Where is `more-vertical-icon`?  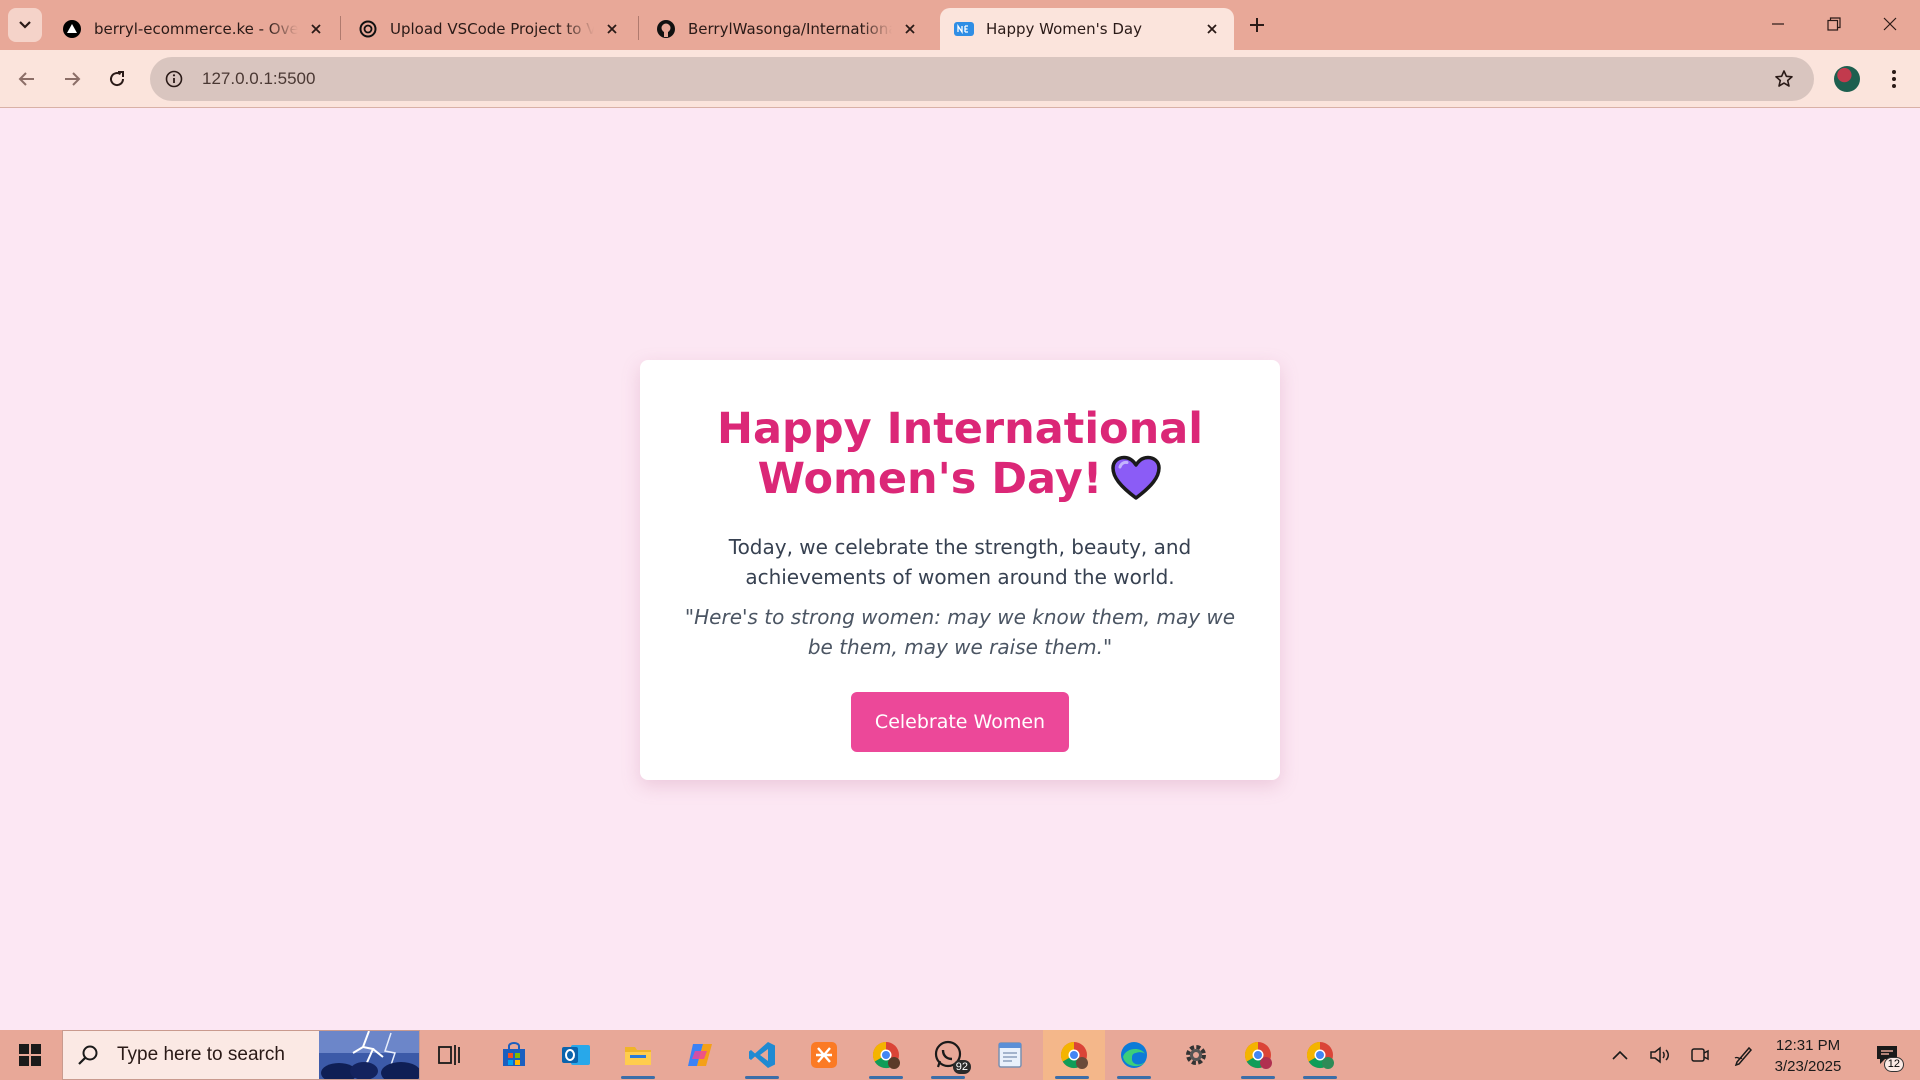 more-vertical-icon is located at coordinates (1894, 79).